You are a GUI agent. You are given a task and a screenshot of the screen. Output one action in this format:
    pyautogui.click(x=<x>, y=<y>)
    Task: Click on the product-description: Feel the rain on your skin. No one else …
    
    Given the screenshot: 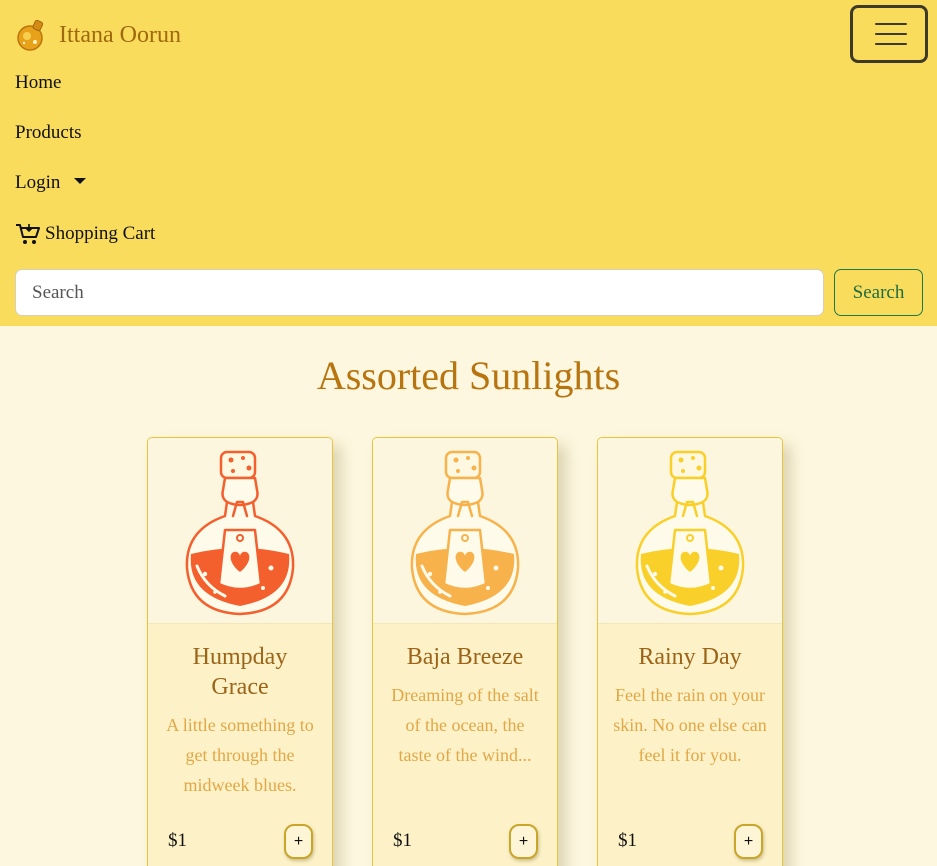 What is the action you would take?
    pyautogui.click(x=690, y=725)
    